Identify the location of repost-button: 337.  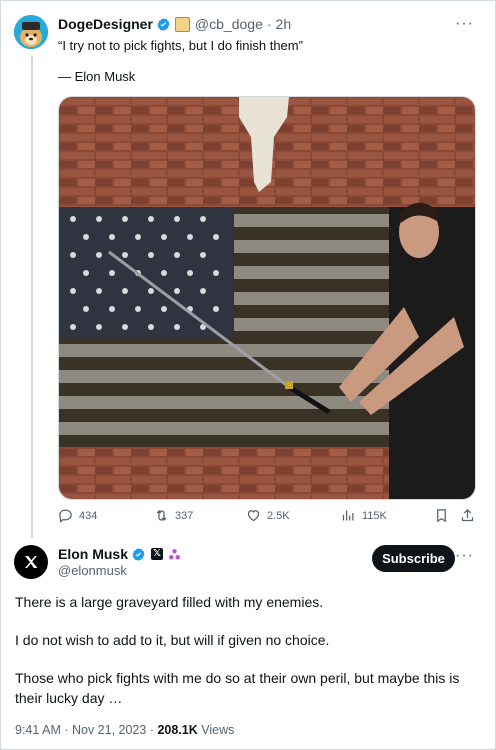
(173, 515).